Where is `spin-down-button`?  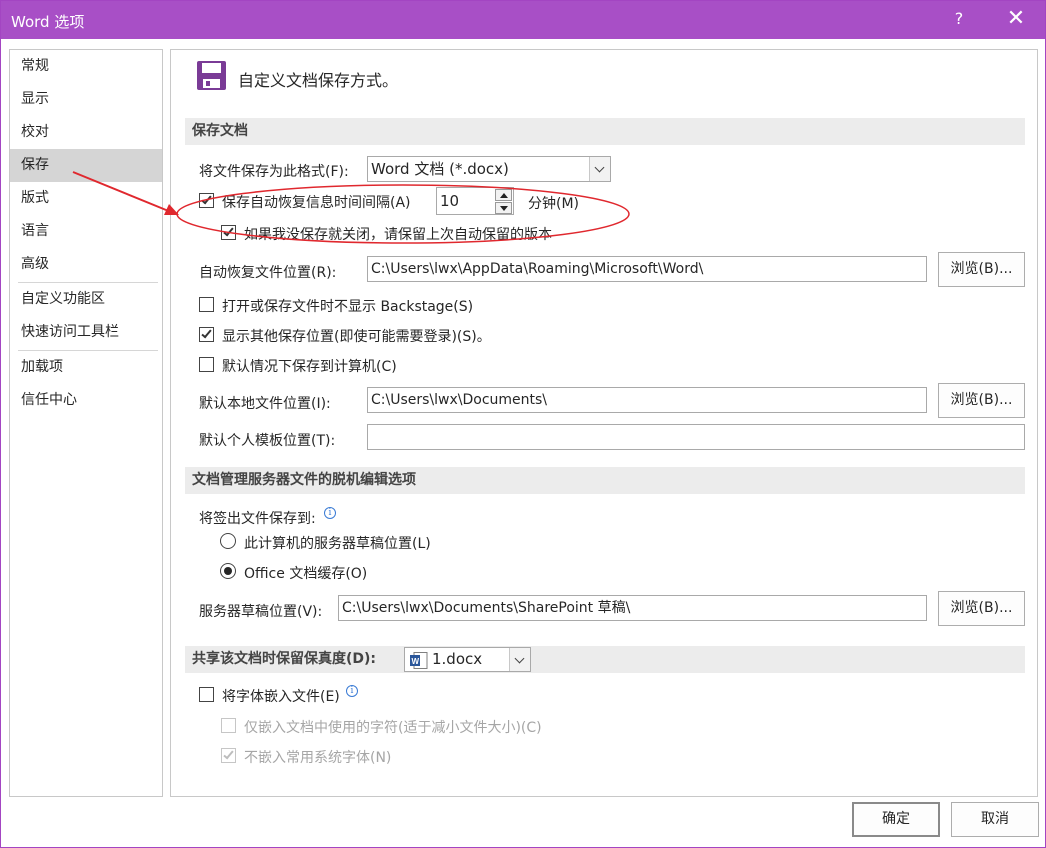 spin-down-button is located at coordinates (503, 208).